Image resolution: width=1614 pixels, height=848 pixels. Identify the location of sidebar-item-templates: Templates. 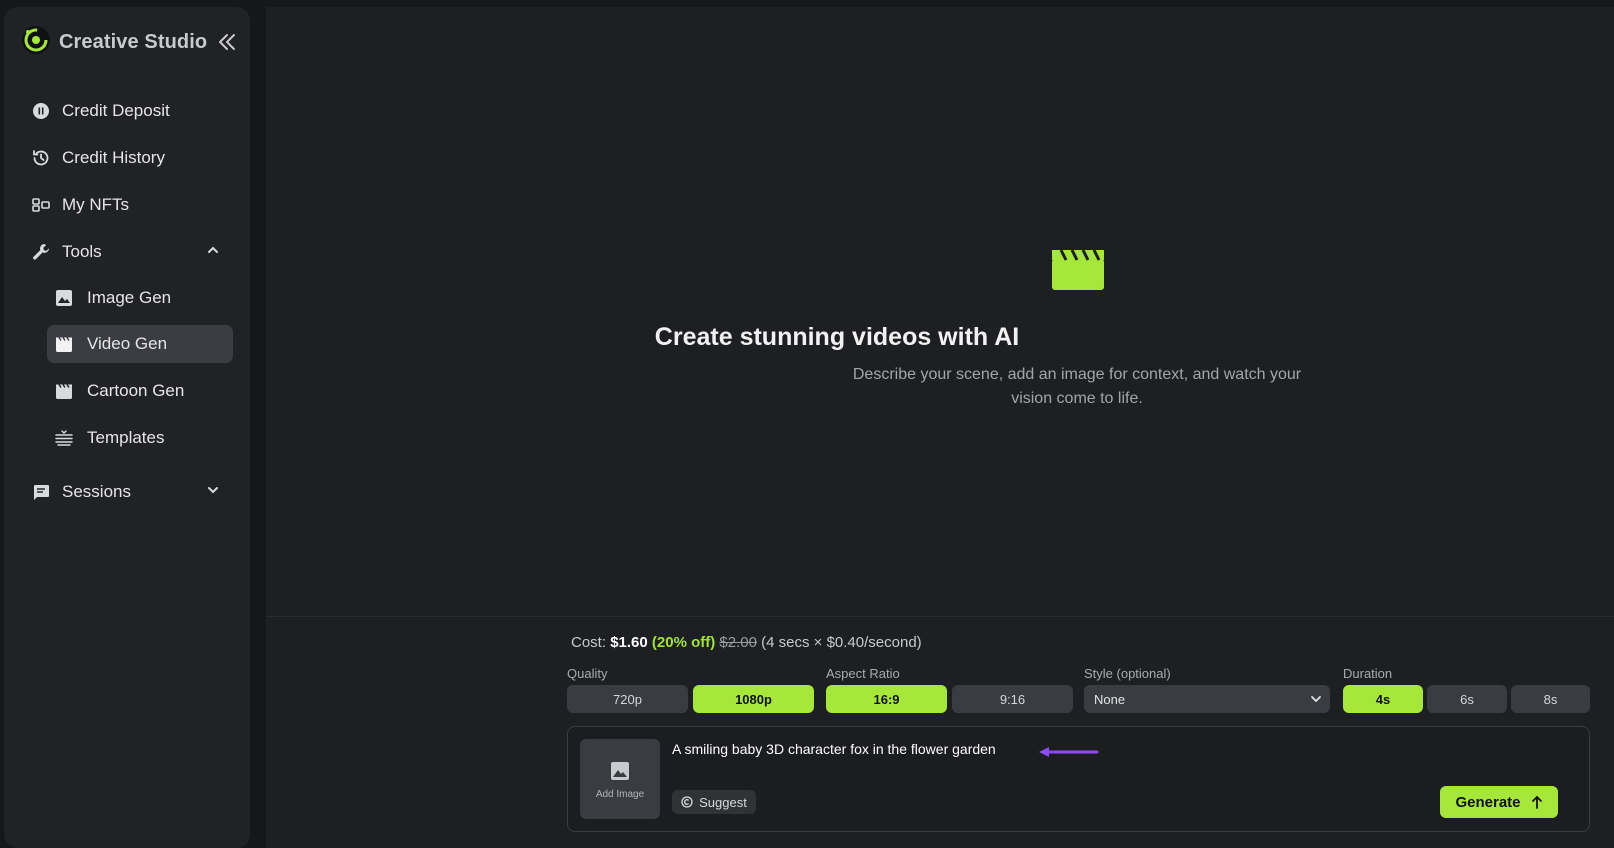
(146, 438).